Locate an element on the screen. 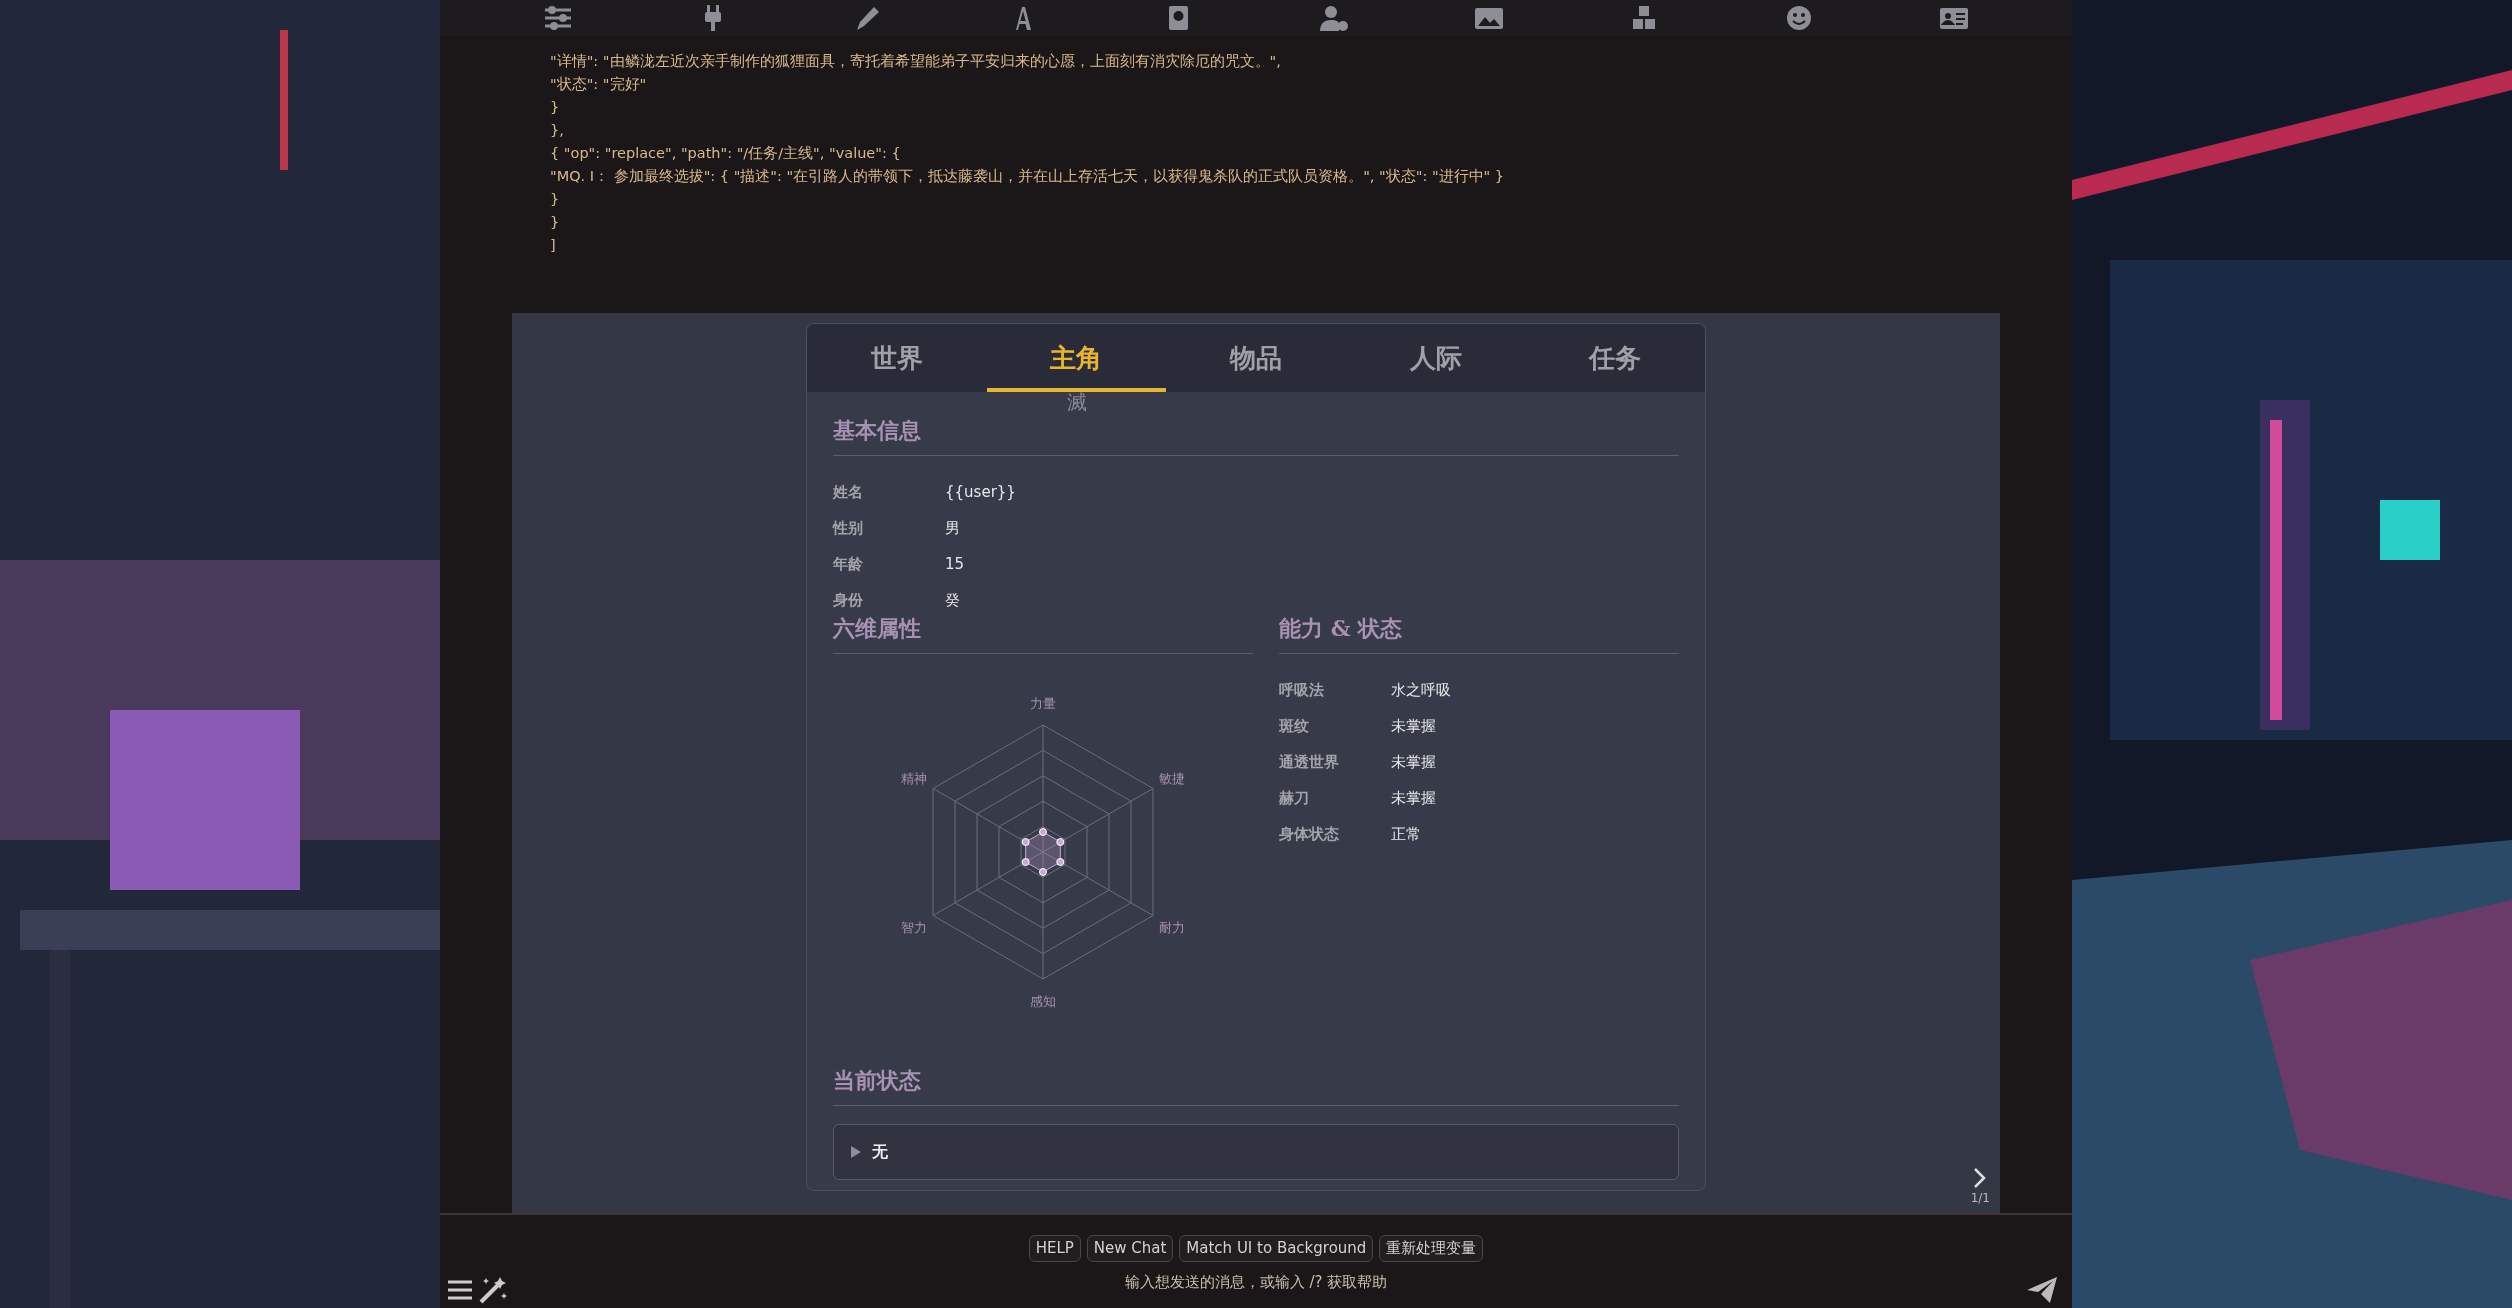 This screenshot has height=1308, width=2512. field-label: 姓名 is located at coordinates (848, 492).